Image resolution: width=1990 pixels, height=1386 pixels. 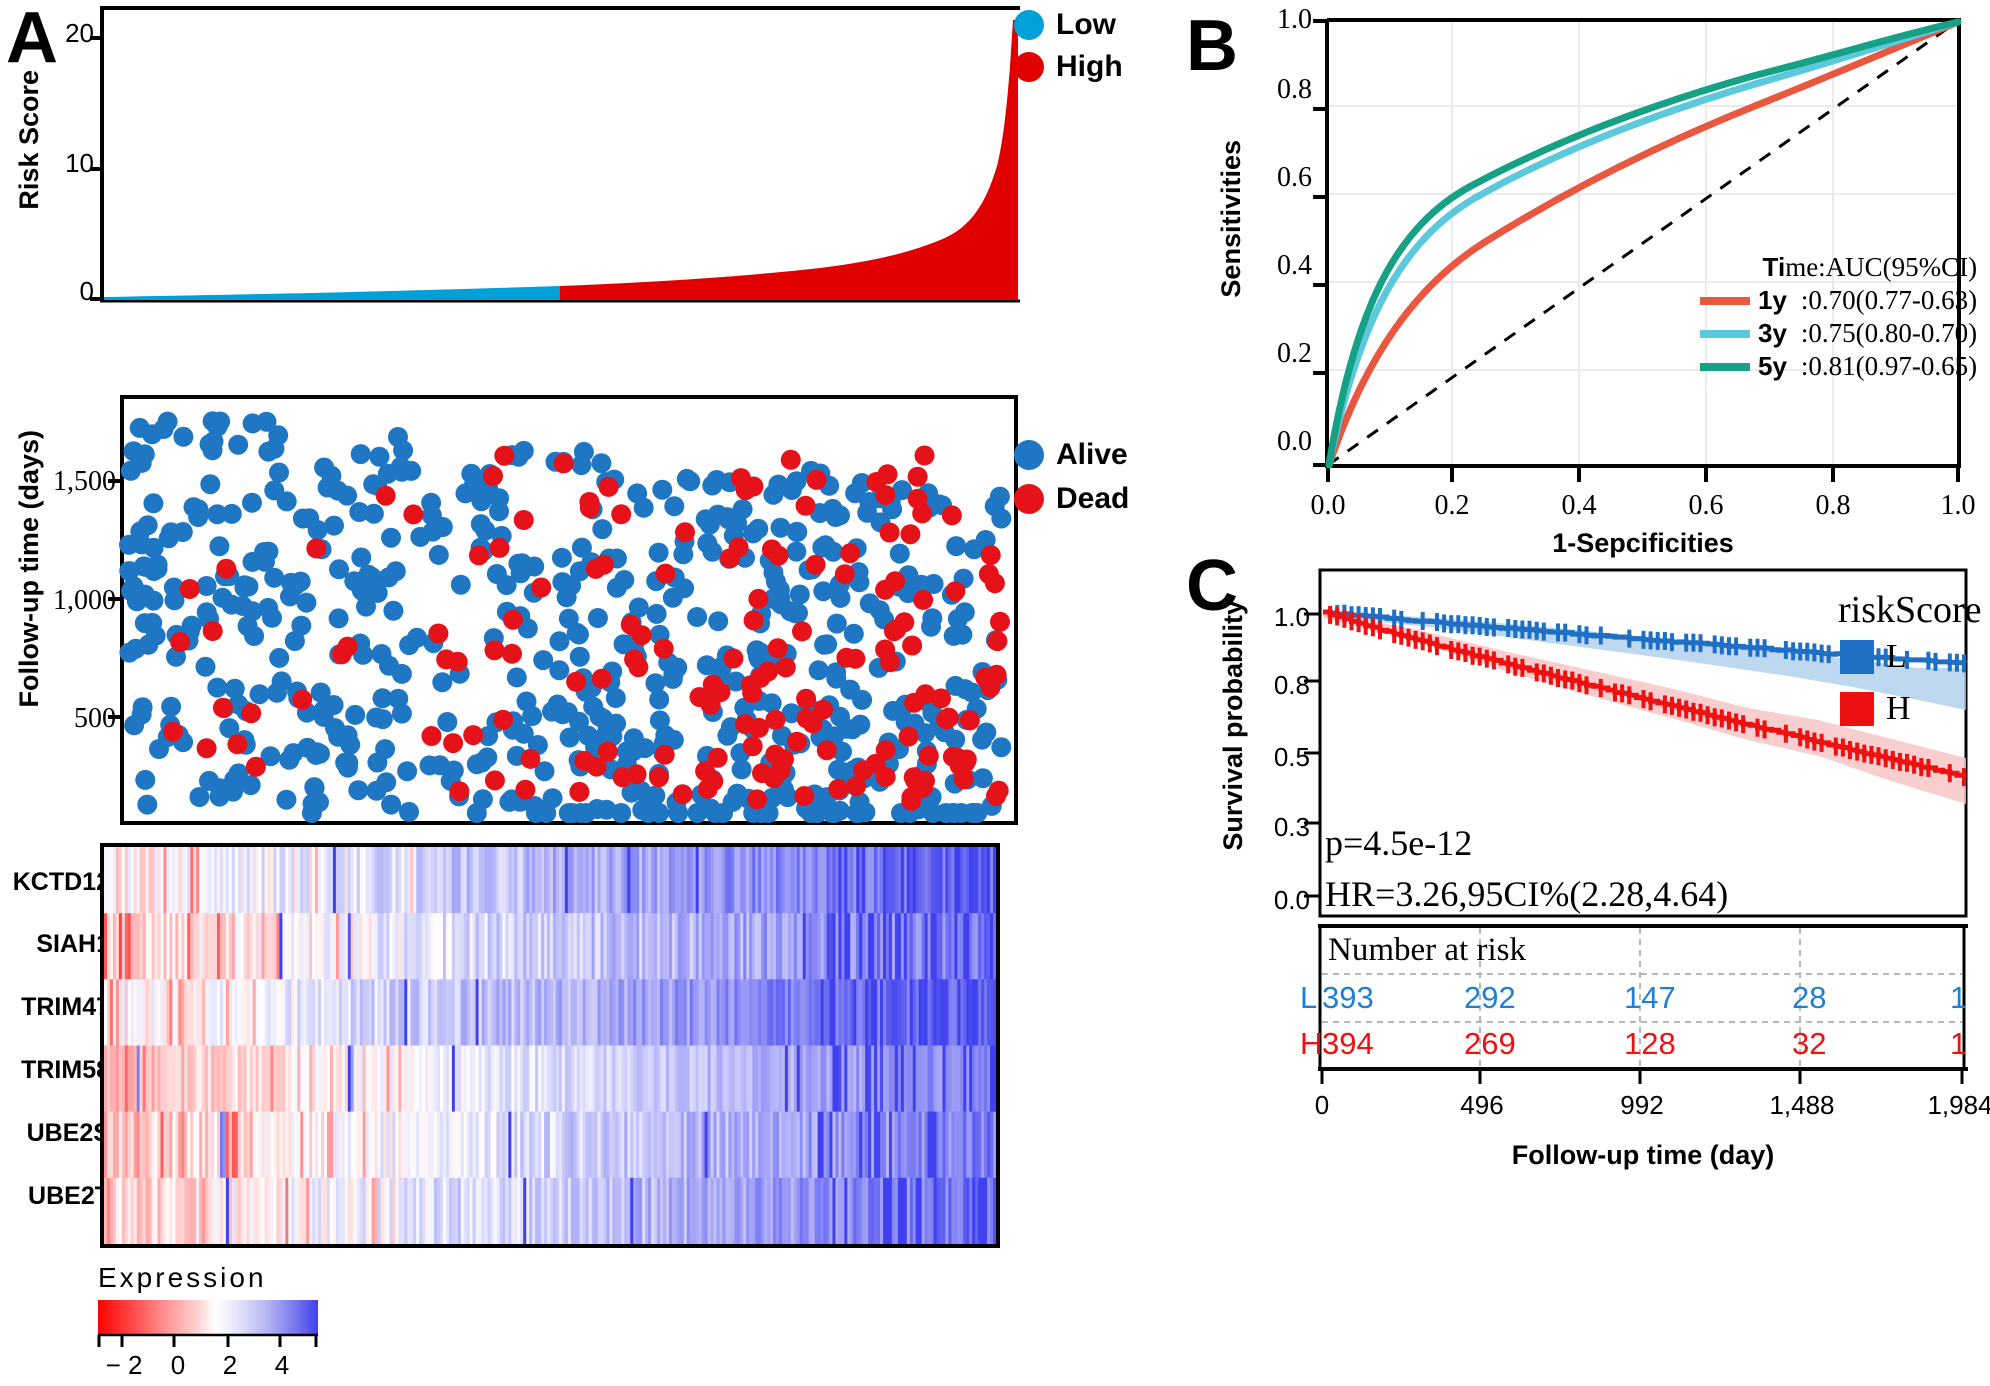 I want to click on heatmap-row-label-1: SIAH1, so click(x=73, y=944).